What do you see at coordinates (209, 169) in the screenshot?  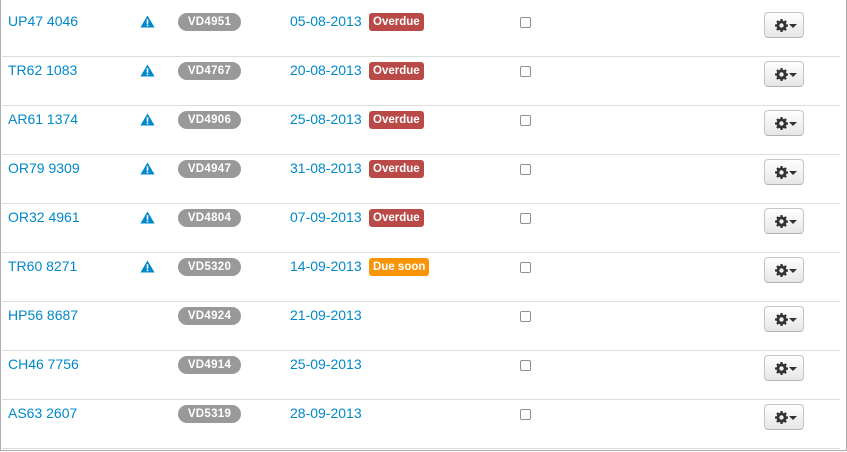 I see `vehicle-id-badge: VD4947` at bounding box center [209, 169].